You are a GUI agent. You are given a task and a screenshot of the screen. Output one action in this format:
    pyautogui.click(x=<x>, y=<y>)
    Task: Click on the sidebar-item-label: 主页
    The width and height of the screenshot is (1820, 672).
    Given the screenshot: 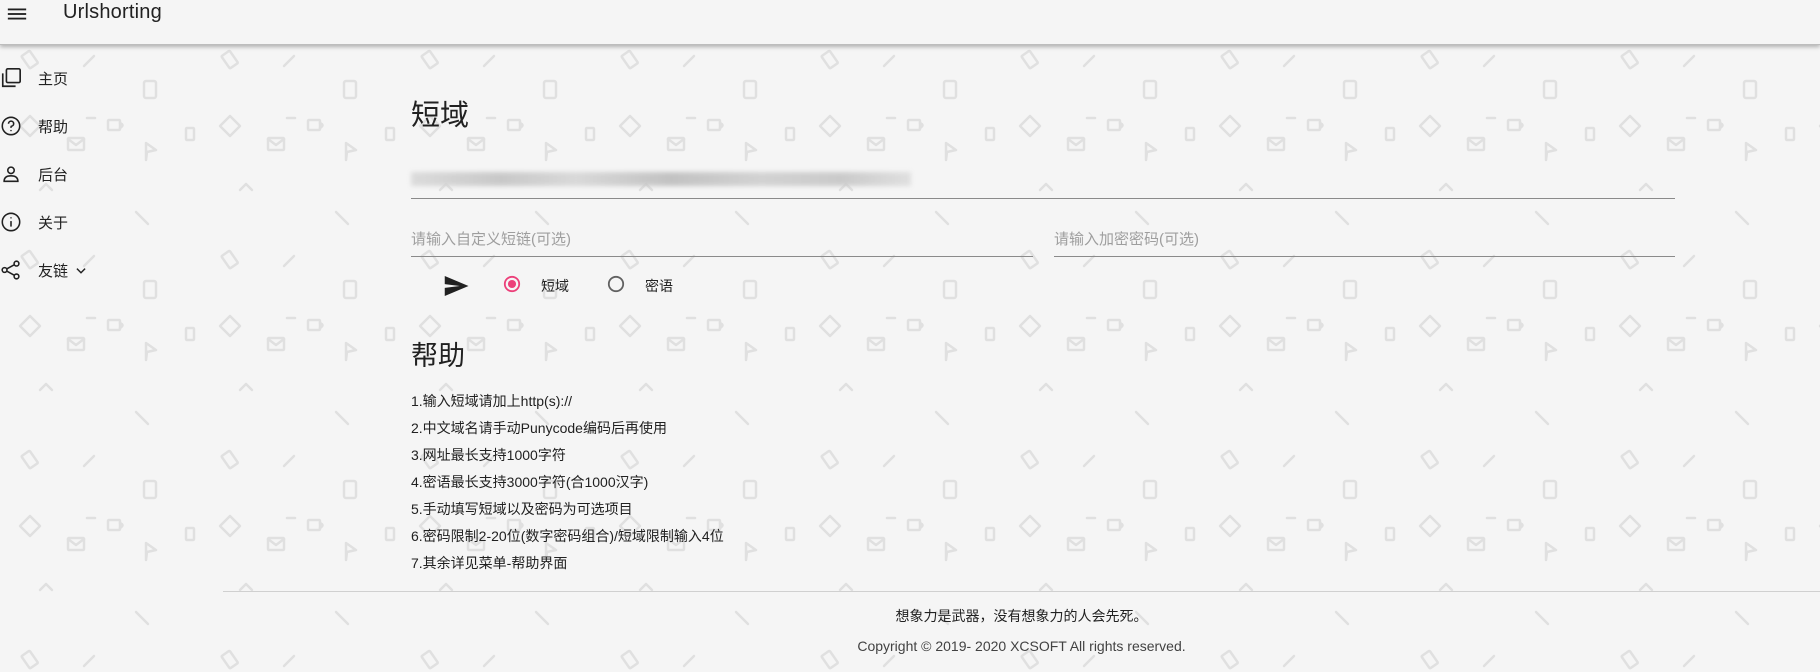 What is the action you would take?
    pyautogui.click(x=53, y=79)
    